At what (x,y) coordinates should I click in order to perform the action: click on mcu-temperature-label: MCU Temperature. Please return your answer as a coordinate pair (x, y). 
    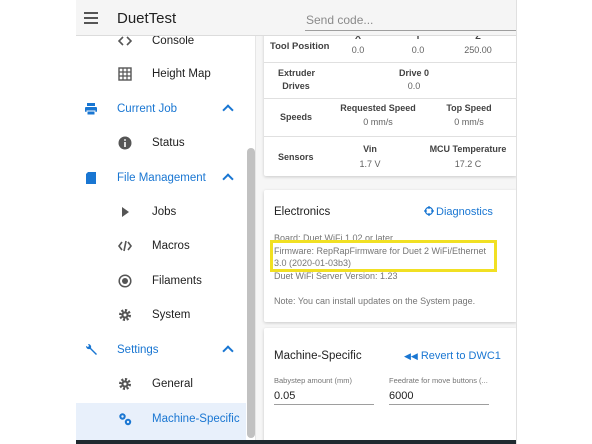
    Looking at the image, I should click on (468, 149).